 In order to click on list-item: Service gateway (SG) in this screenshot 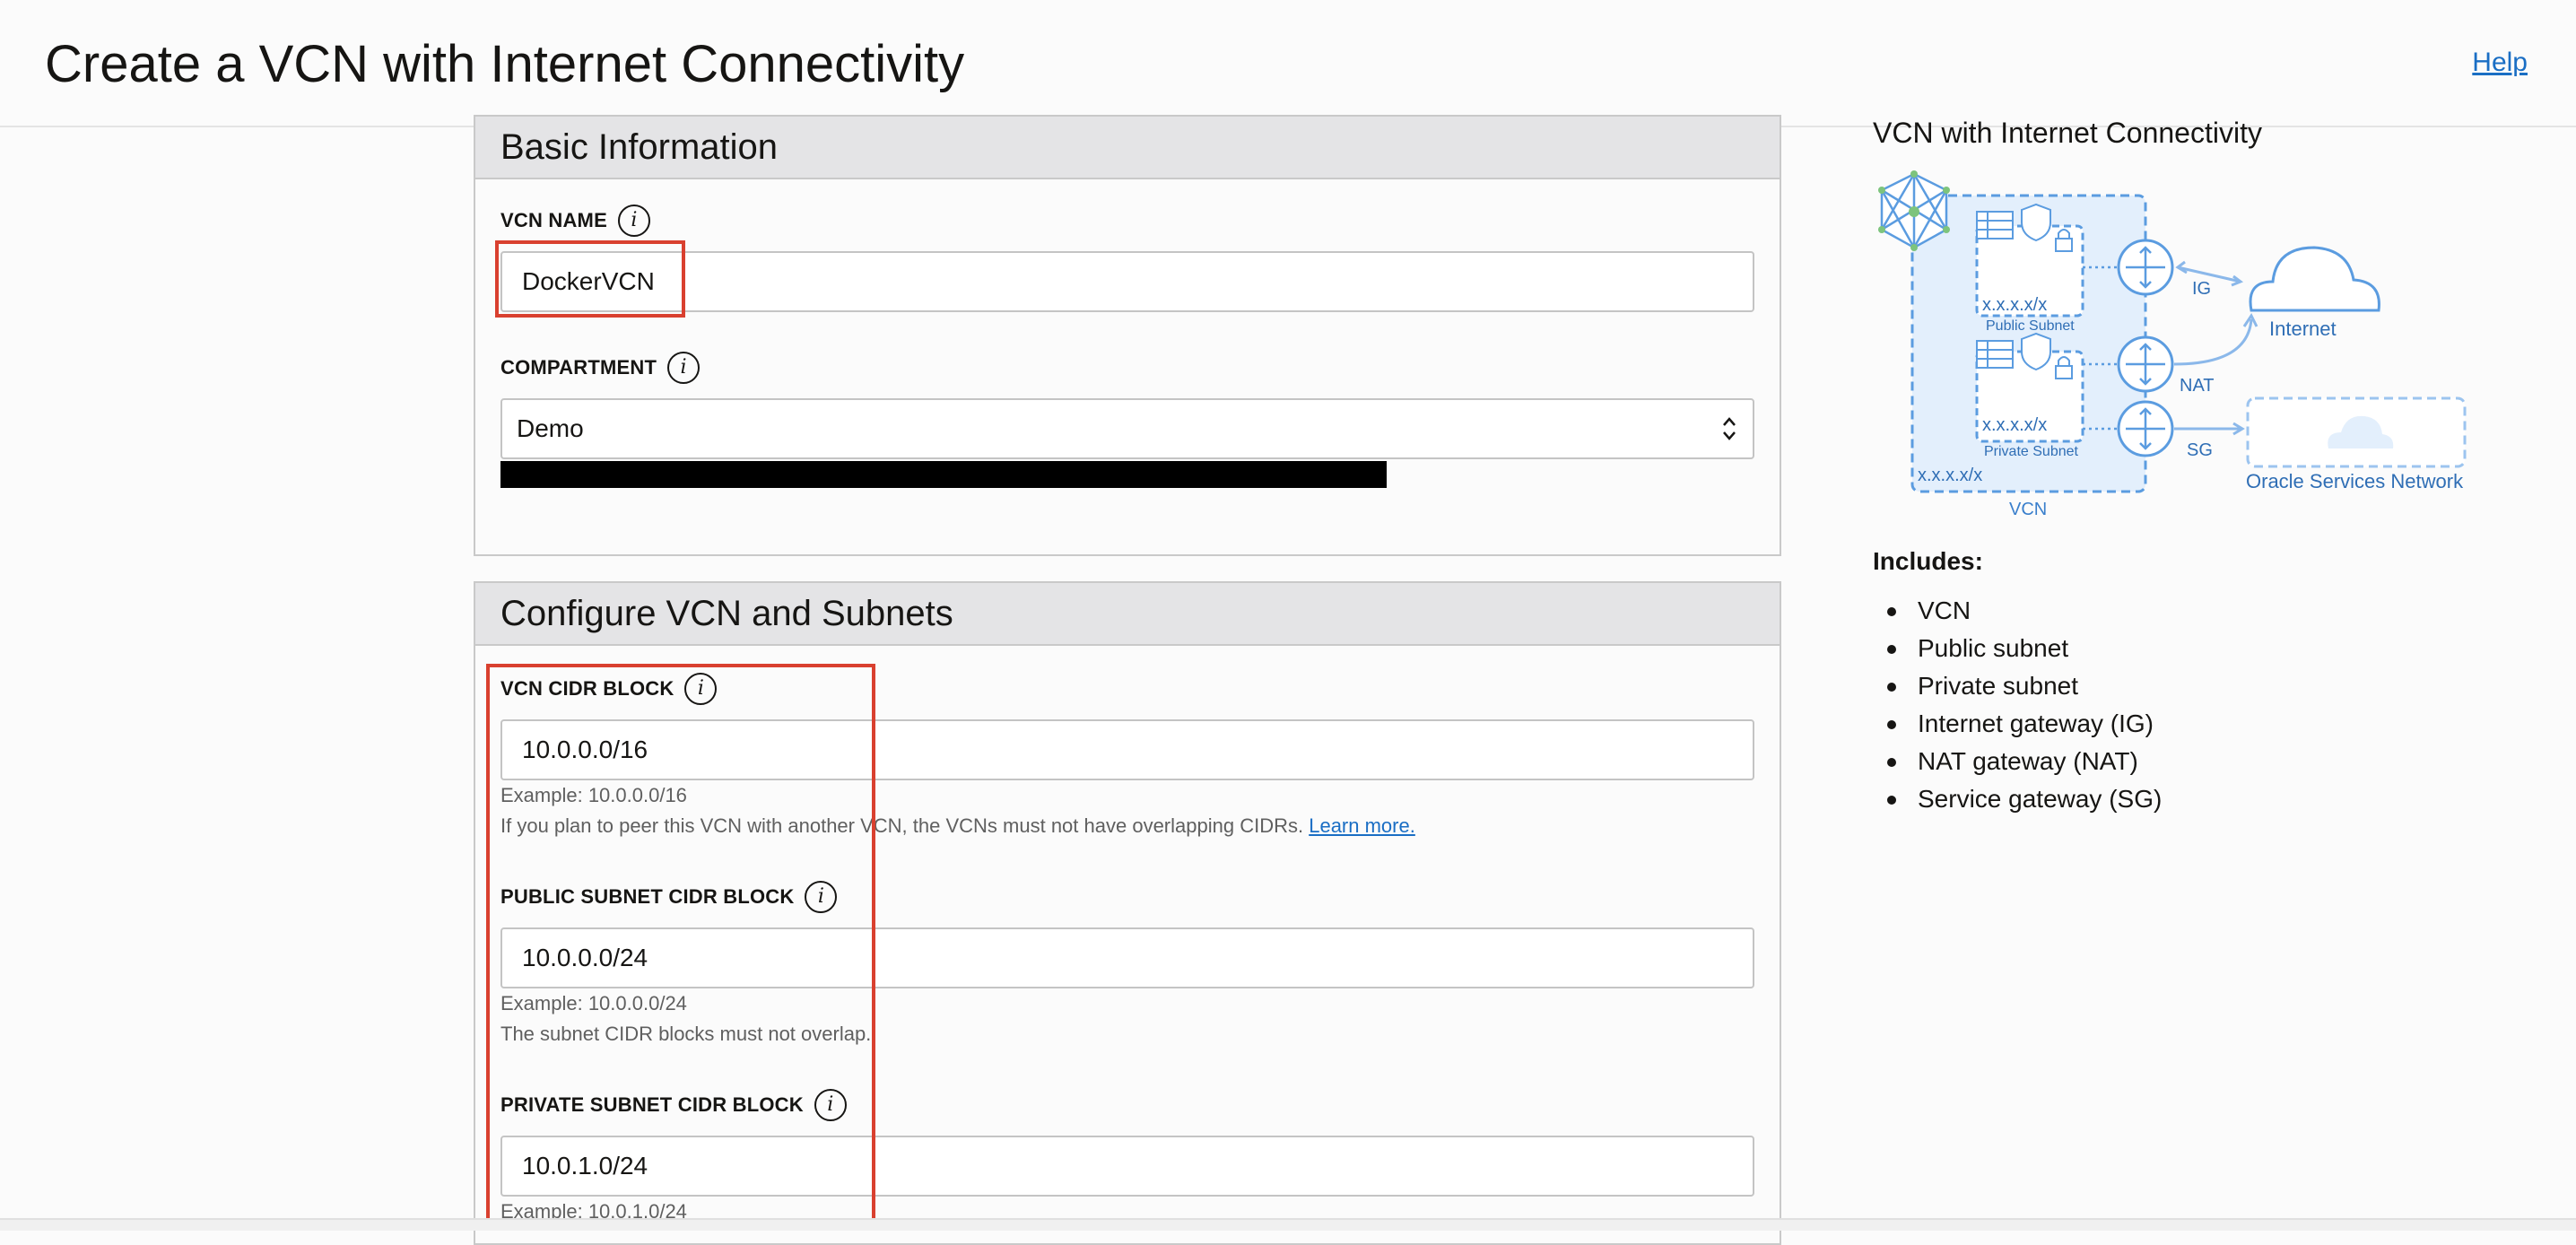, I will do `click(2017, 799)`.